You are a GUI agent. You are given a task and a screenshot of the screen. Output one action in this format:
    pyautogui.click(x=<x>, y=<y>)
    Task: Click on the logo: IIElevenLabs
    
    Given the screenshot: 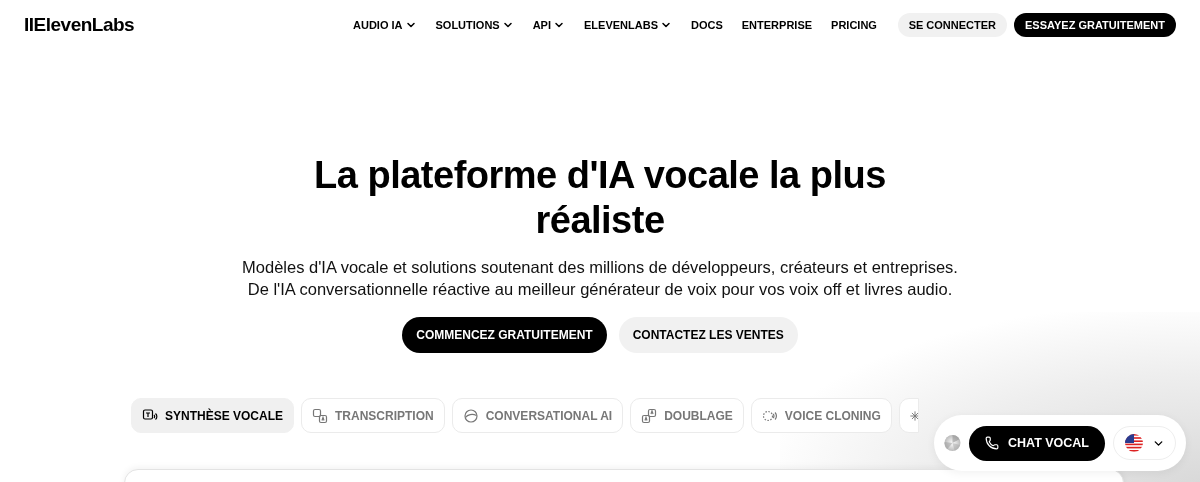 What is the action you would take?
    pyautogui.click(x=184, y=25)
    